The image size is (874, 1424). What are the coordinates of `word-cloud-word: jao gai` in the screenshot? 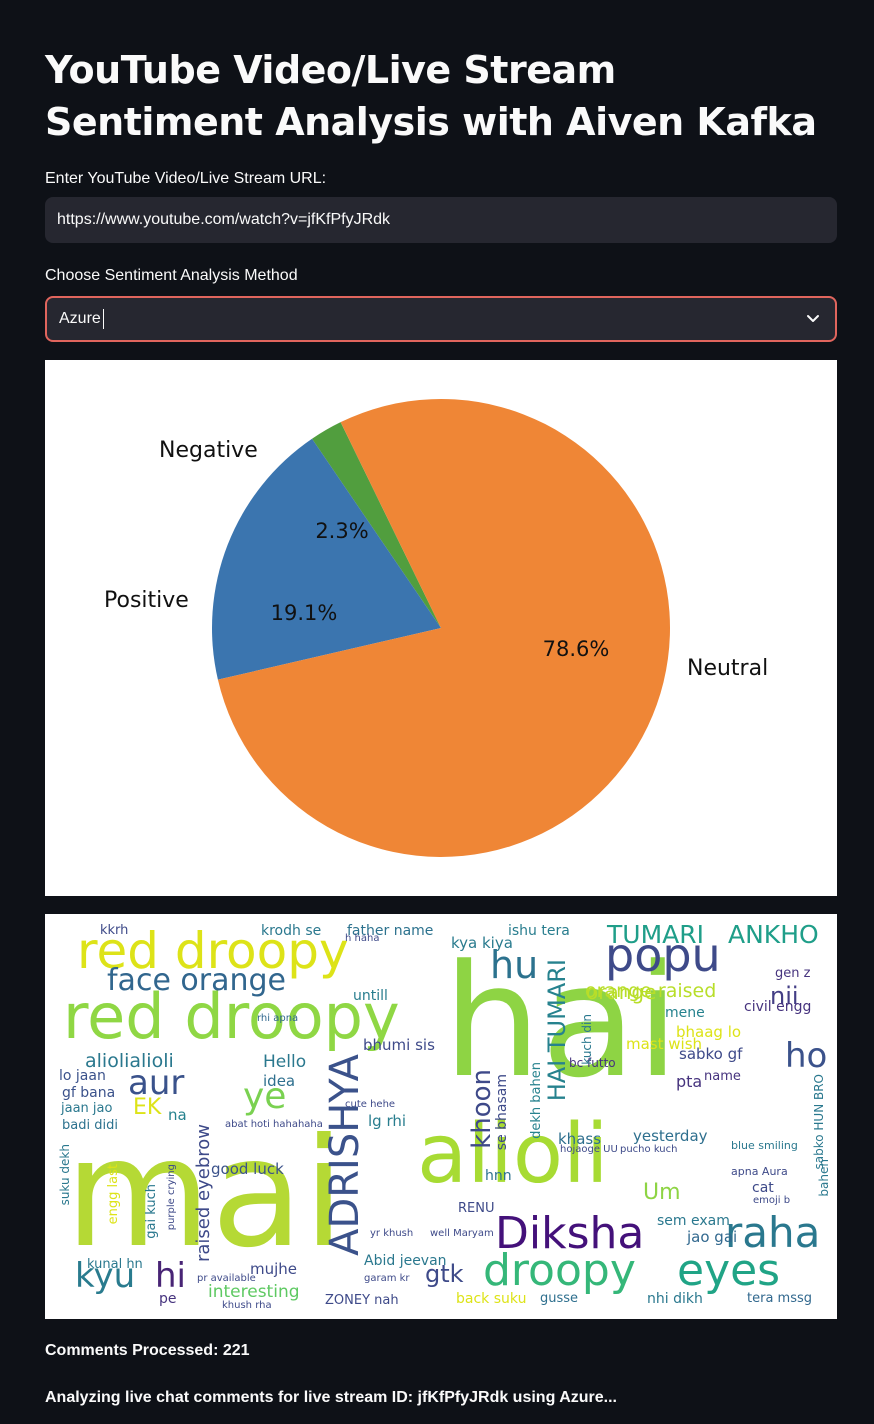 It's located at (712, 1237).